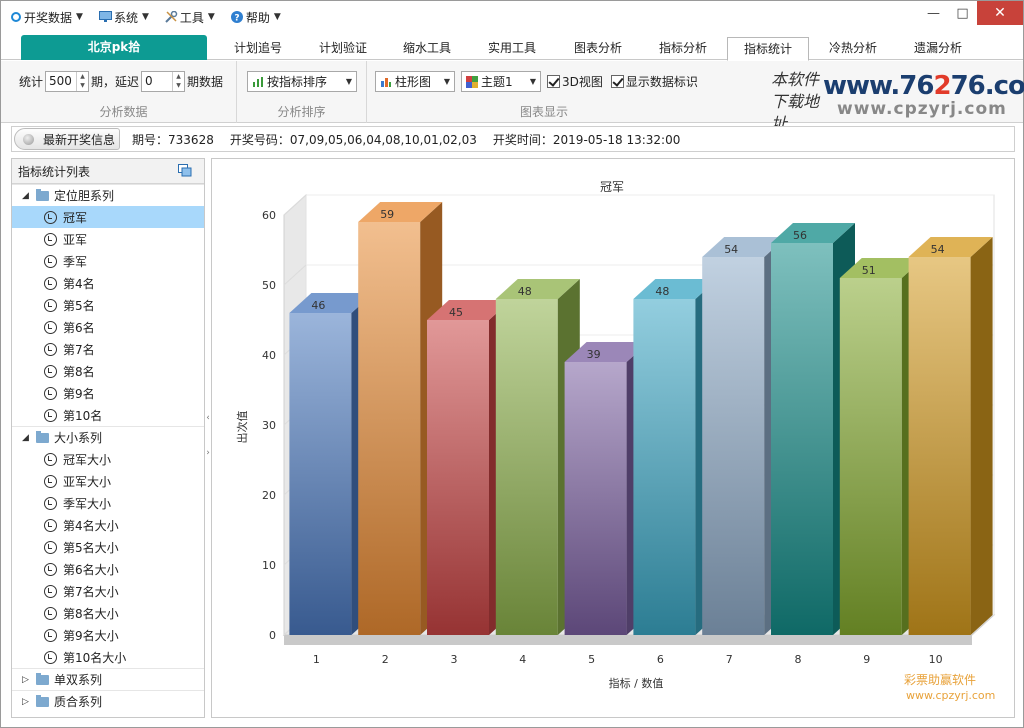 The width and height of the screenshot is (1024, 728). I want to click on tree-group: ▷ 质合系列, so click(108, 701).